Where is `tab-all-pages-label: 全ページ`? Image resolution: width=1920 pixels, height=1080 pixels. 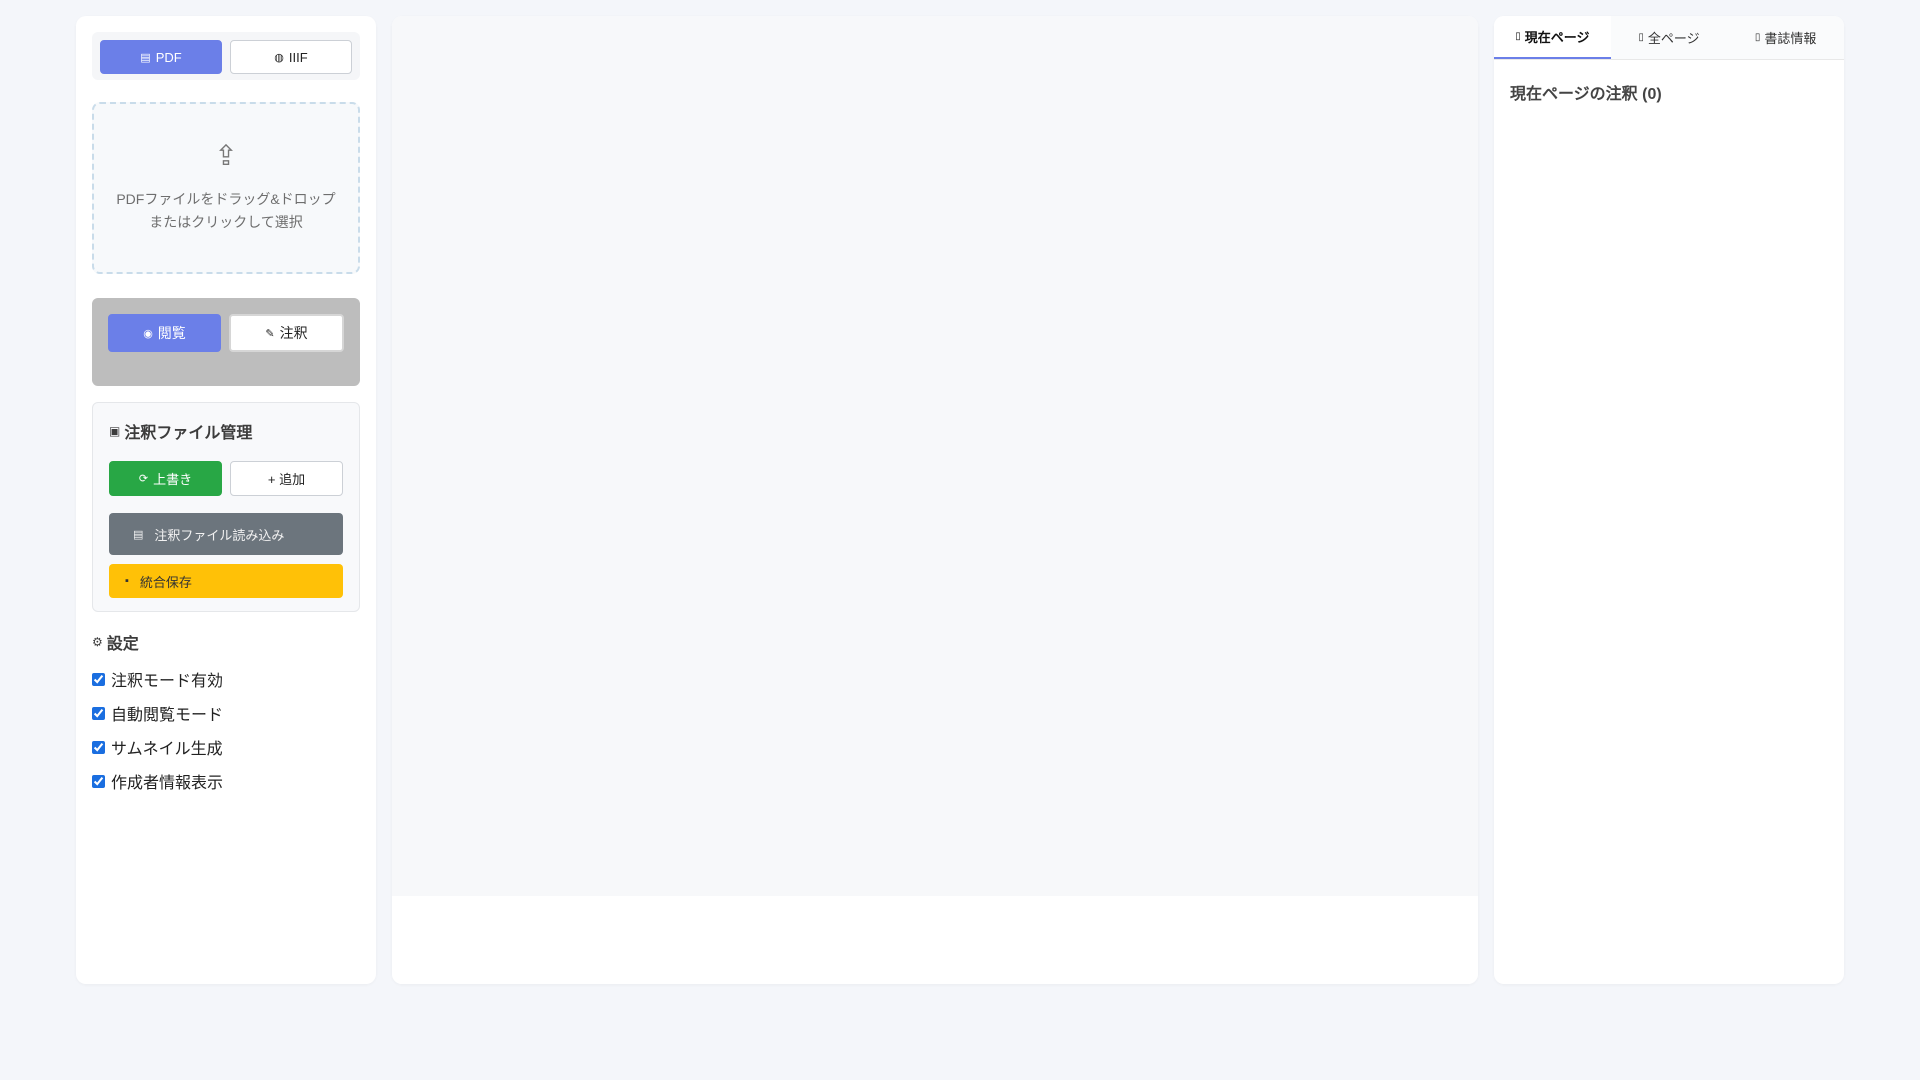
tab-all-pages-label: 全ページ is located at coordinates (1673, 38).